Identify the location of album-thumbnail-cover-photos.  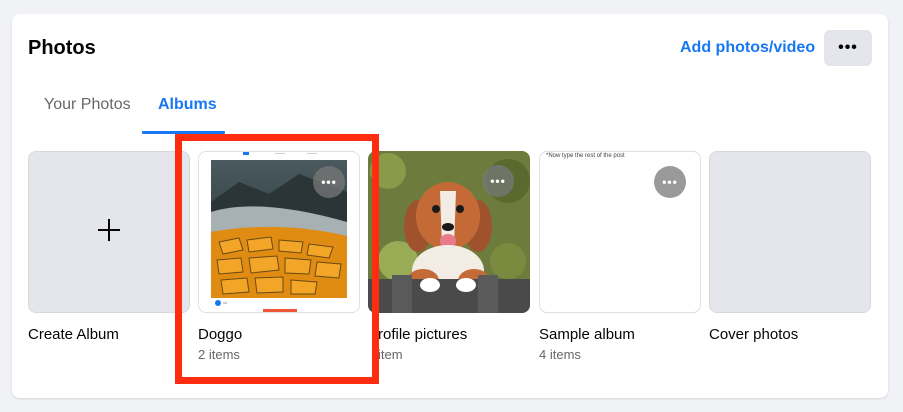
(790, 232).